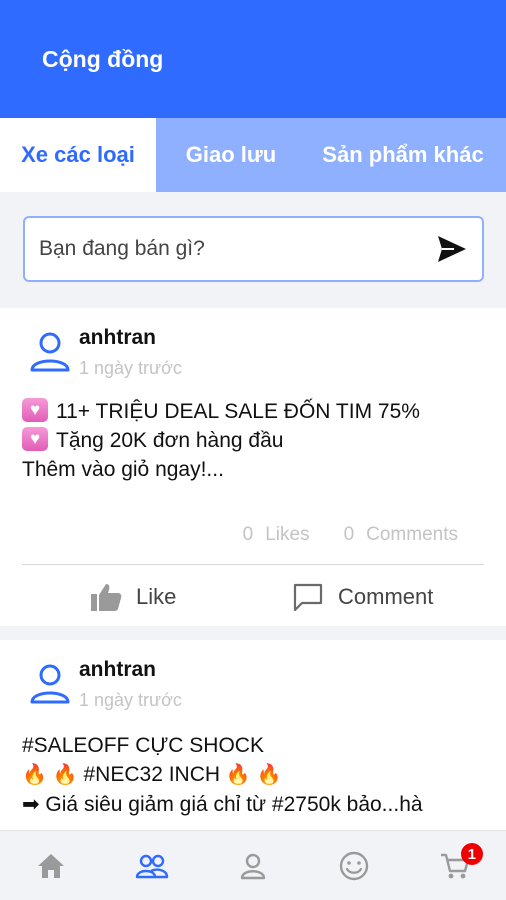 The image size is (506, 900). I want to click on cart-badge: 1, so click(471, 854).